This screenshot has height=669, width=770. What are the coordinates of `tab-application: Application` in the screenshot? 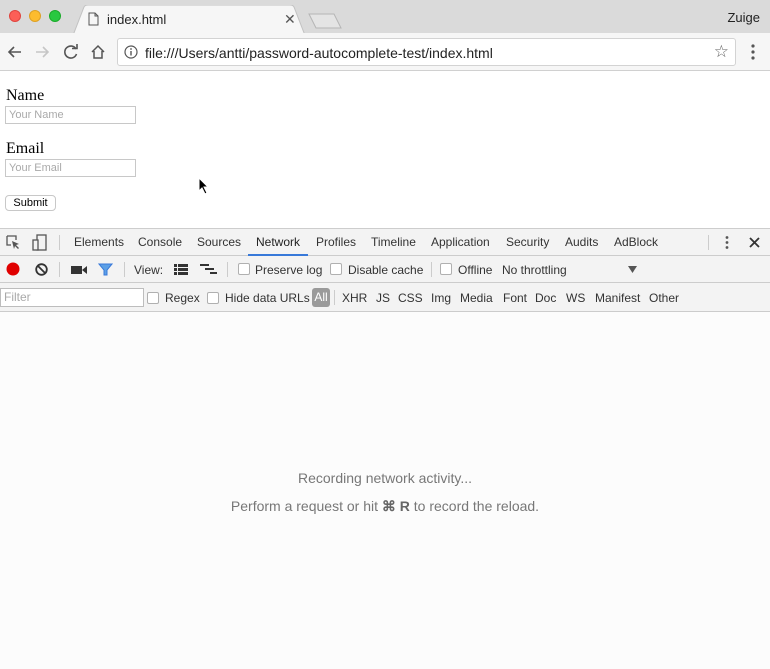 It's located at (460, 242).